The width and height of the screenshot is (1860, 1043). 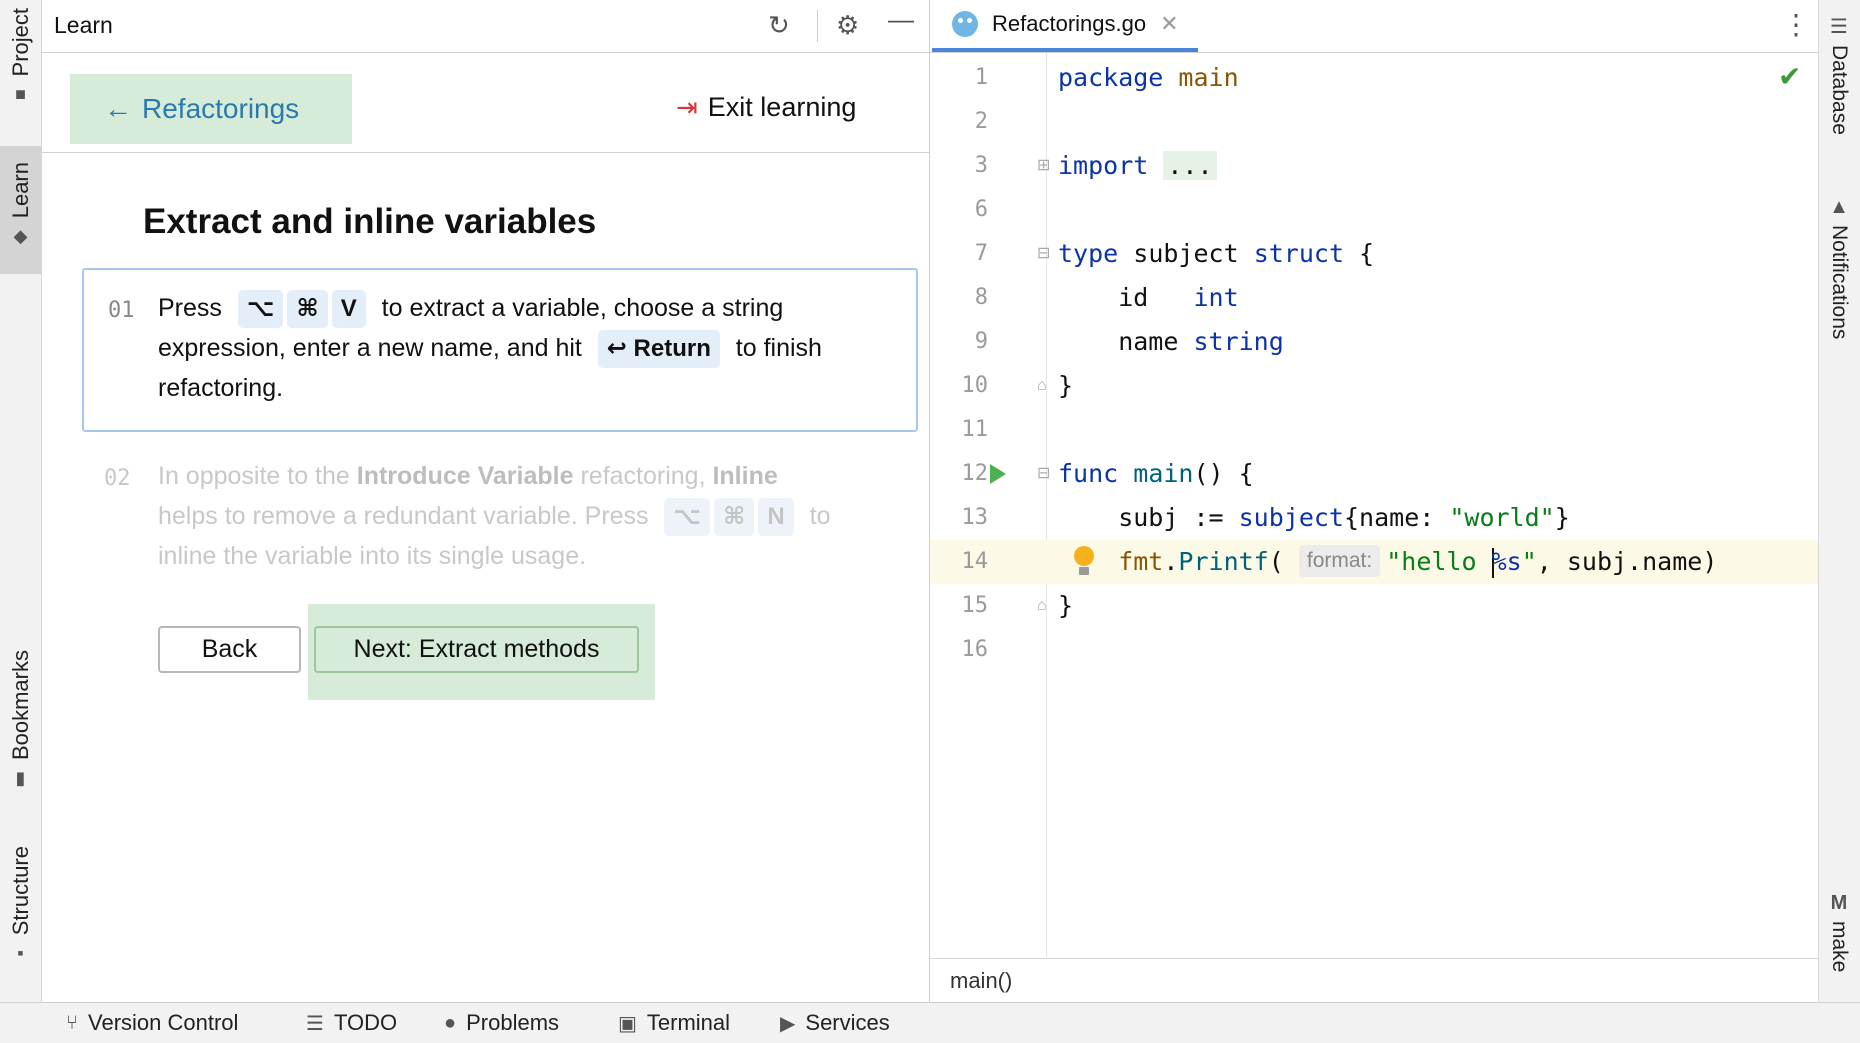 I want to click on code-text: type subject struct {, so click(x=1216, y=253).